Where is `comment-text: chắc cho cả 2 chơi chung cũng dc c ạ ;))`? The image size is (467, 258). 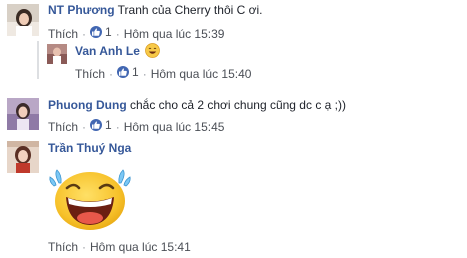
comment-text: chắc cho cả 2 chơi chung cũng dc c ạ ;)) is located at coordinates (238, 105).